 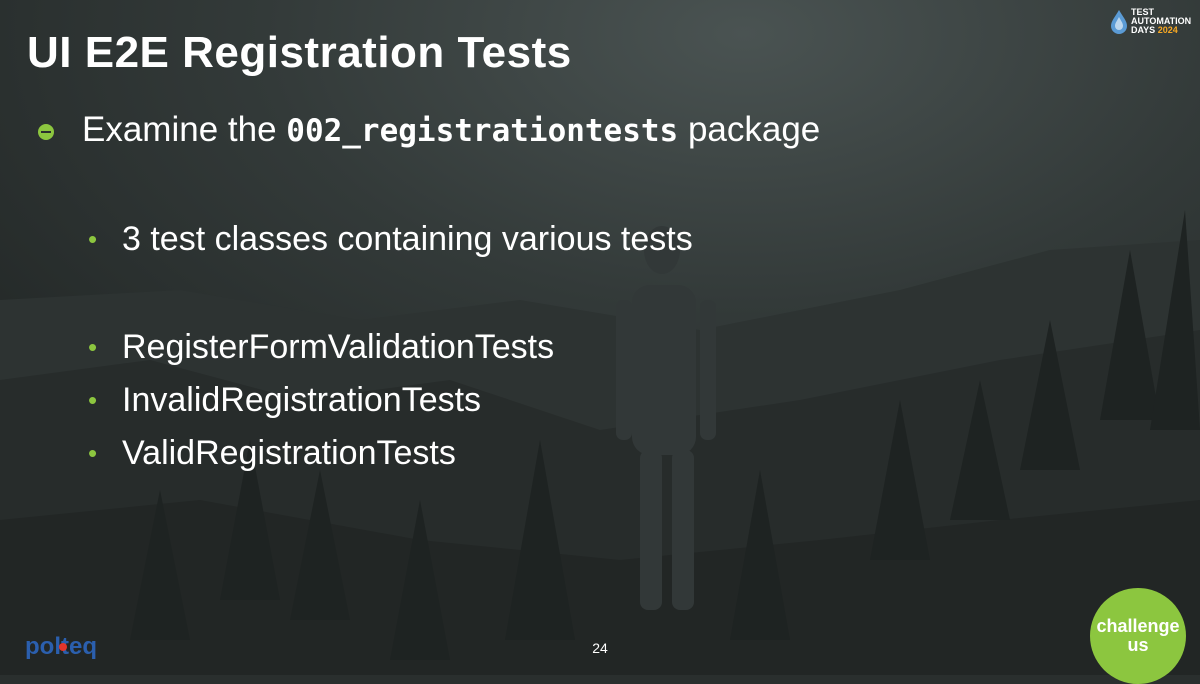 I want to click on challenge-line1: challenge, so click(x=1138, y=626).